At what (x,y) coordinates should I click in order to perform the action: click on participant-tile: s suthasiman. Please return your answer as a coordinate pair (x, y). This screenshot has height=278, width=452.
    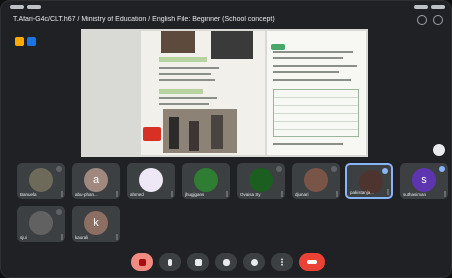
    Looking at the image, I should click on (424, 181).